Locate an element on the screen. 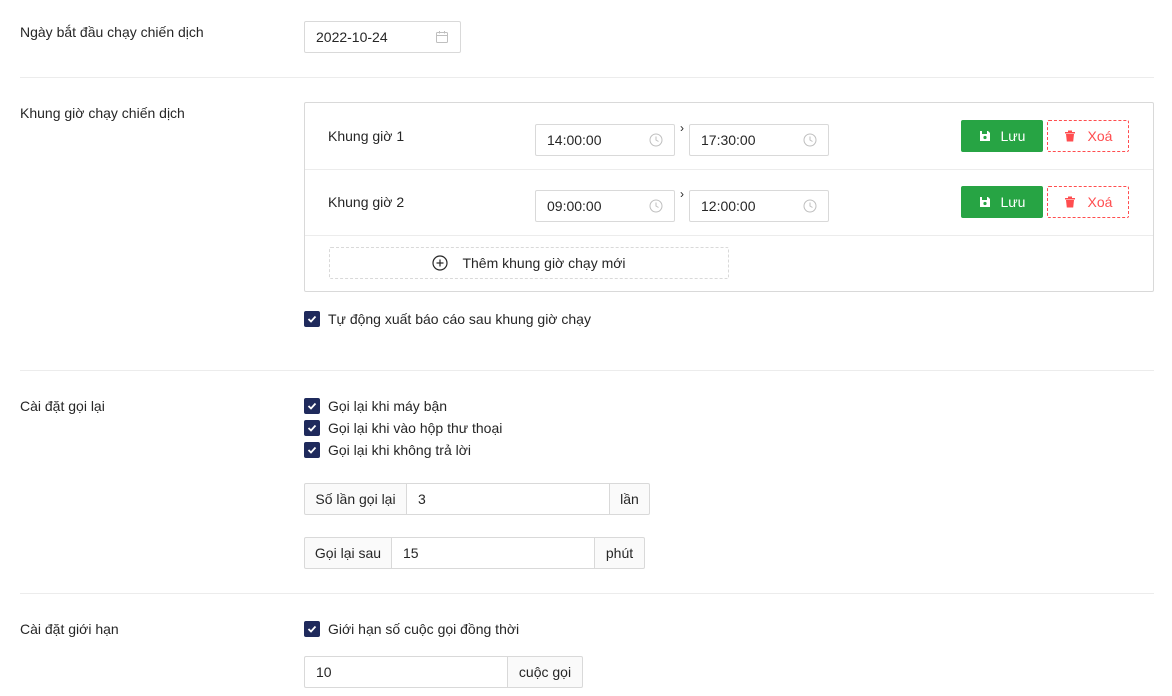 The image size is (1172, 696). auto-report-checkbox: Tự động xuất báo cáo sau khung giờ chạy is located at coordinates (447, 319).